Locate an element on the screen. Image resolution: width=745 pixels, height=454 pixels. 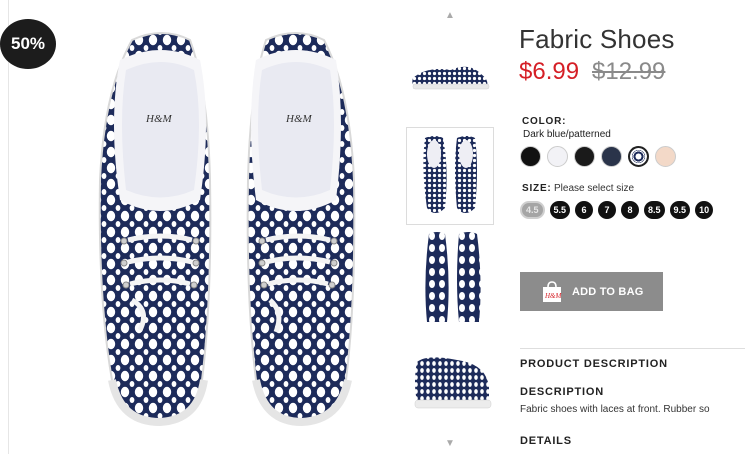
left-shoe: H&M is located at coordinates (155, 229).